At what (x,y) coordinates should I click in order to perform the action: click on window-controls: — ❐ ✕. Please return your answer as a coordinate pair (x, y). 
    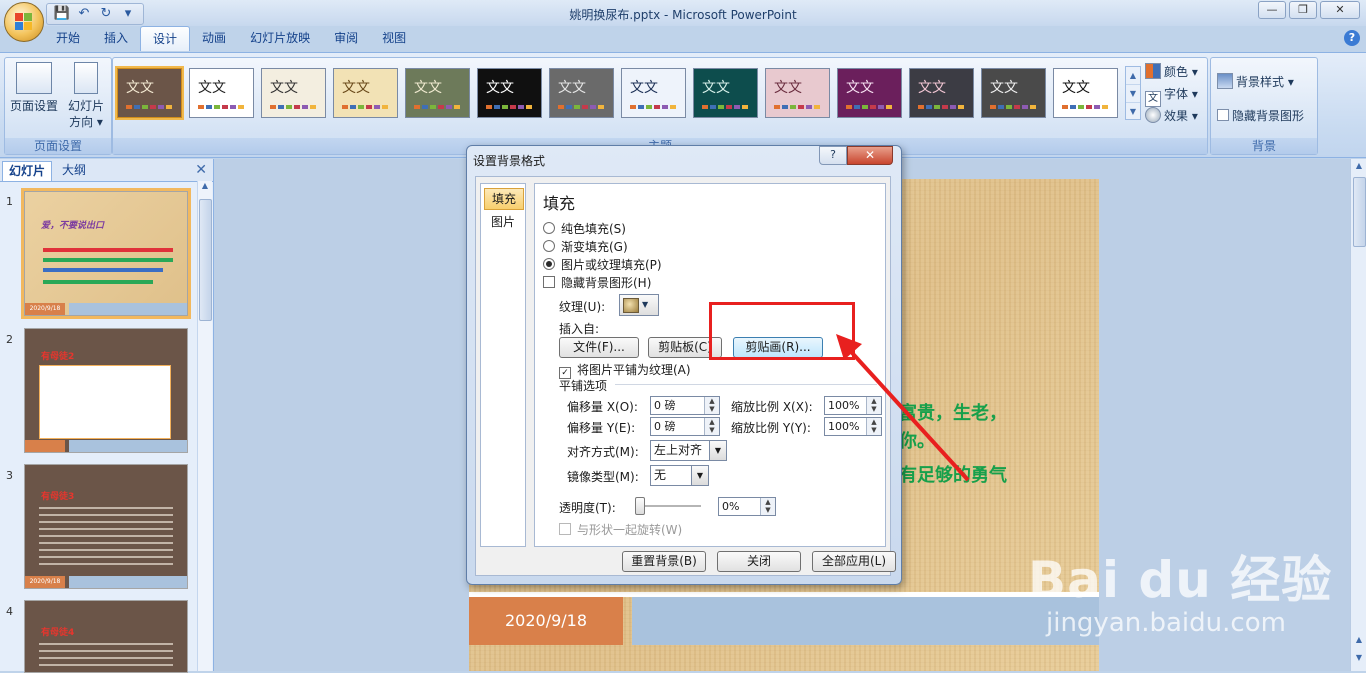
    Looking at the image, I should click on (1309, 10).